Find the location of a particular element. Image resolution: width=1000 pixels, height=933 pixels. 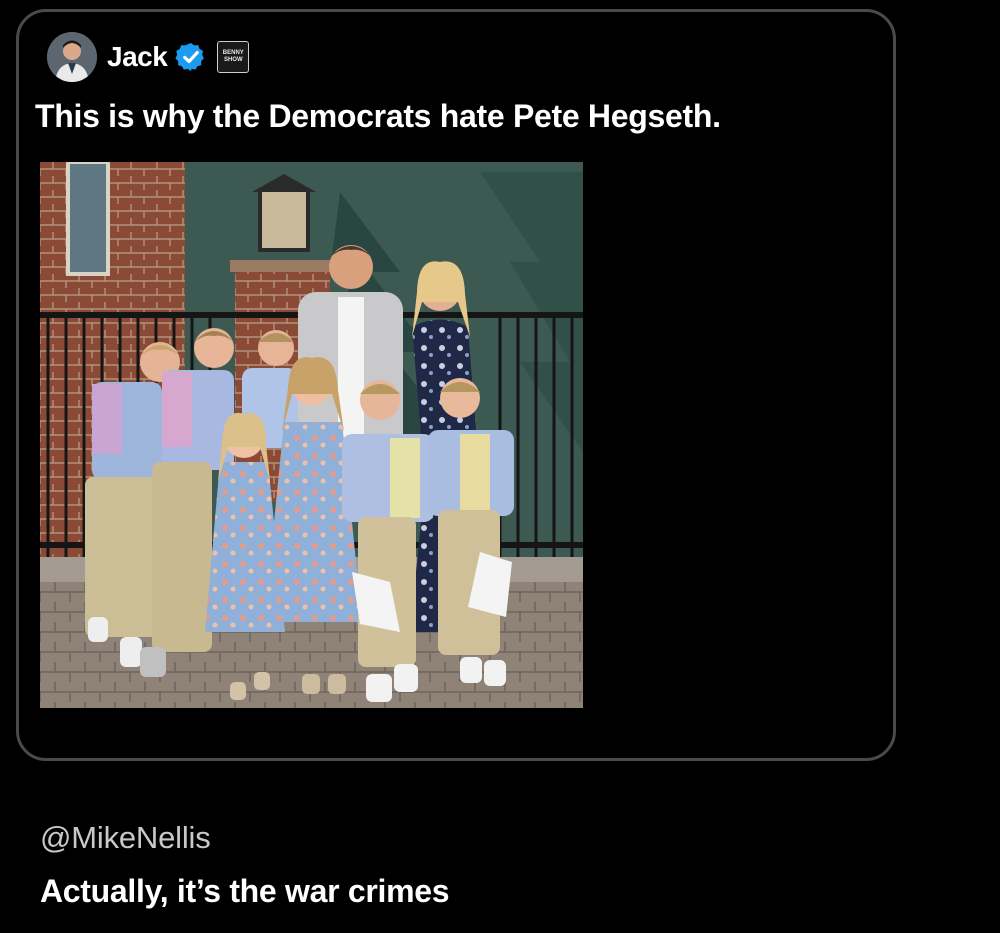

affiliate-badge-icon: BENNY SHOW is located at coordinates (233, 57).